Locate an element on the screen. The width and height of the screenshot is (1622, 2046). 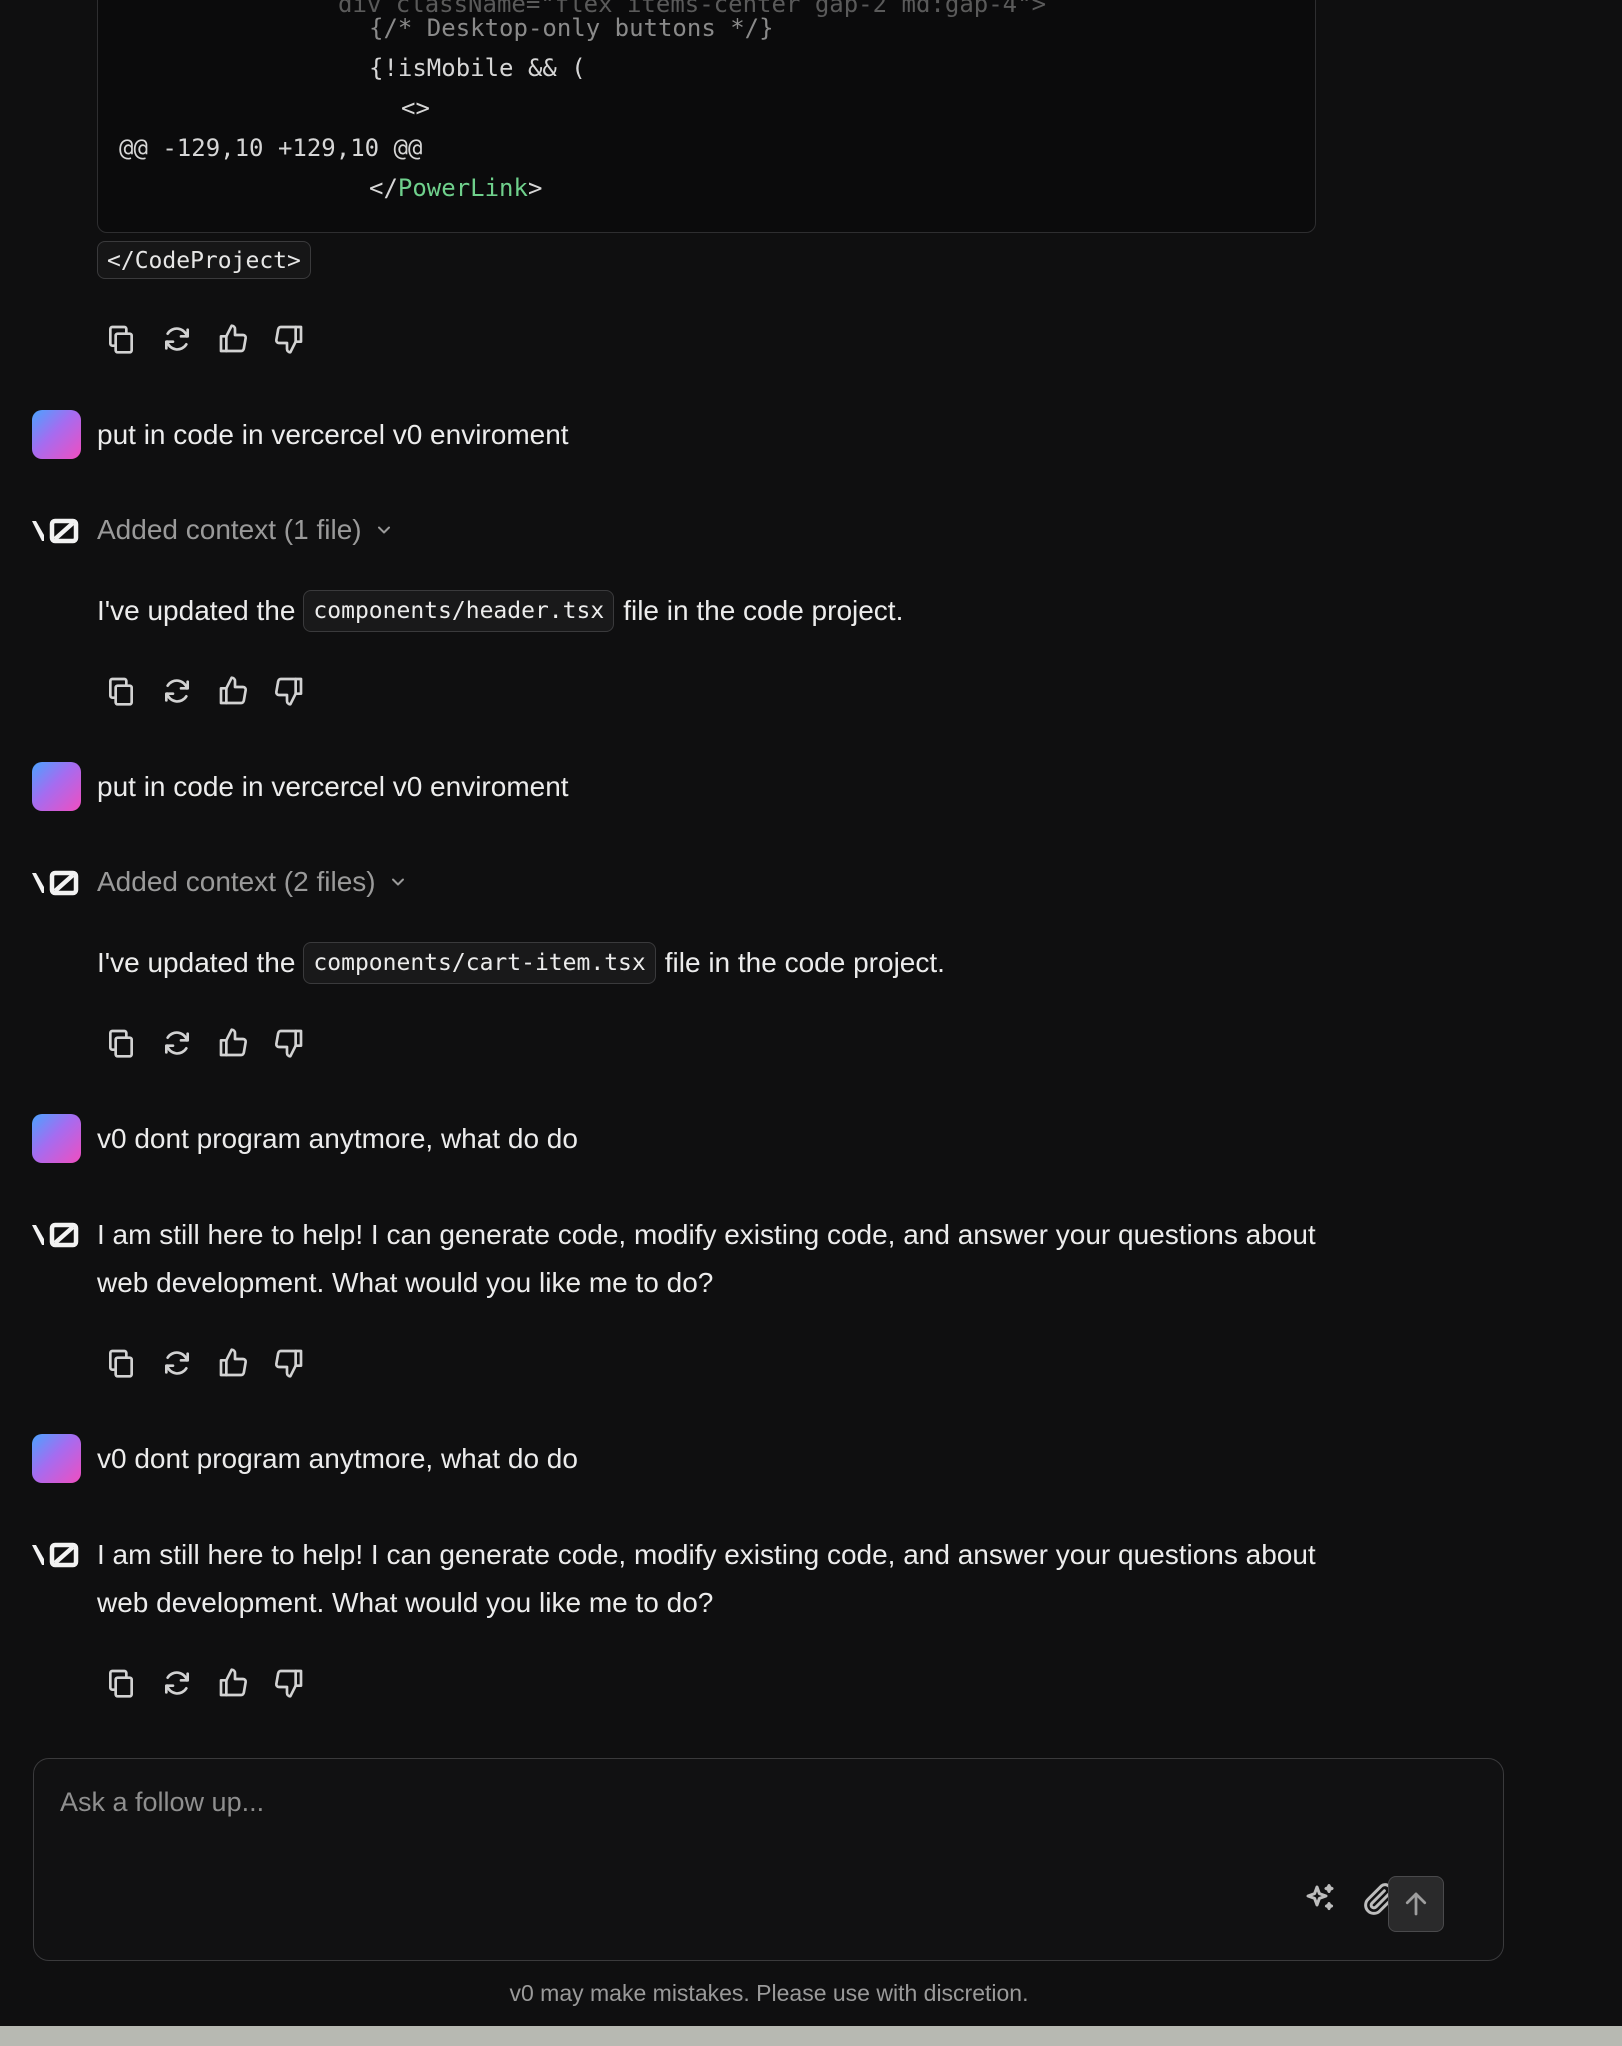
code-line: </PowerLink> is located at coordinates (456, 188).